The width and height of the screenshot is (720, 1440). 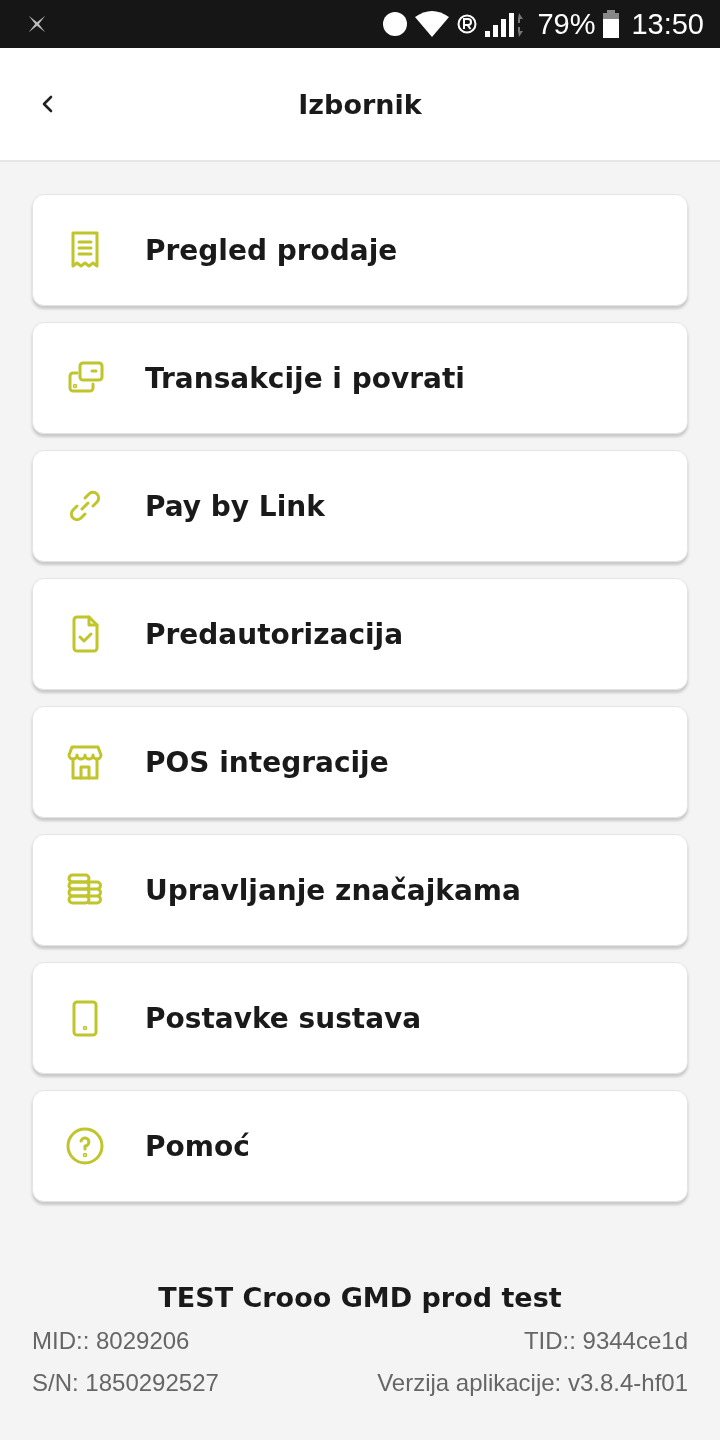 I want to click on menu-item: Pay by Link, so click(x=360, y=506).